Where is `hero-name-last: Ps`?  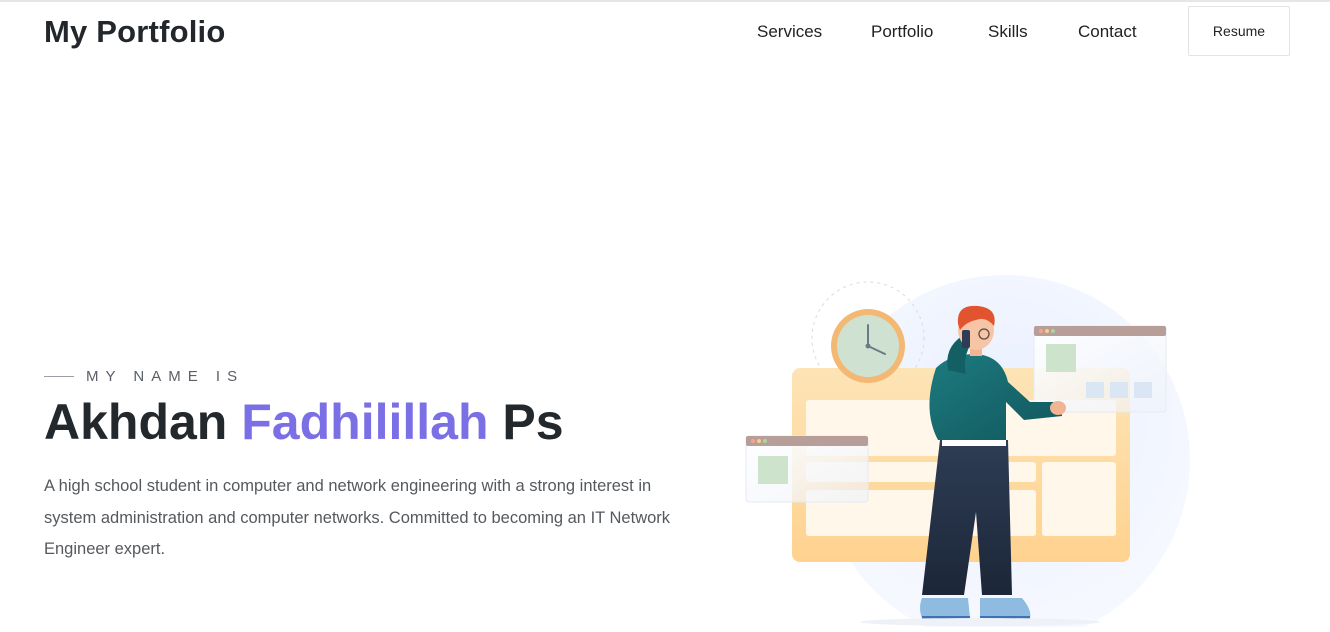 hero-name-last: Ps is located at coordinates (533, 422).